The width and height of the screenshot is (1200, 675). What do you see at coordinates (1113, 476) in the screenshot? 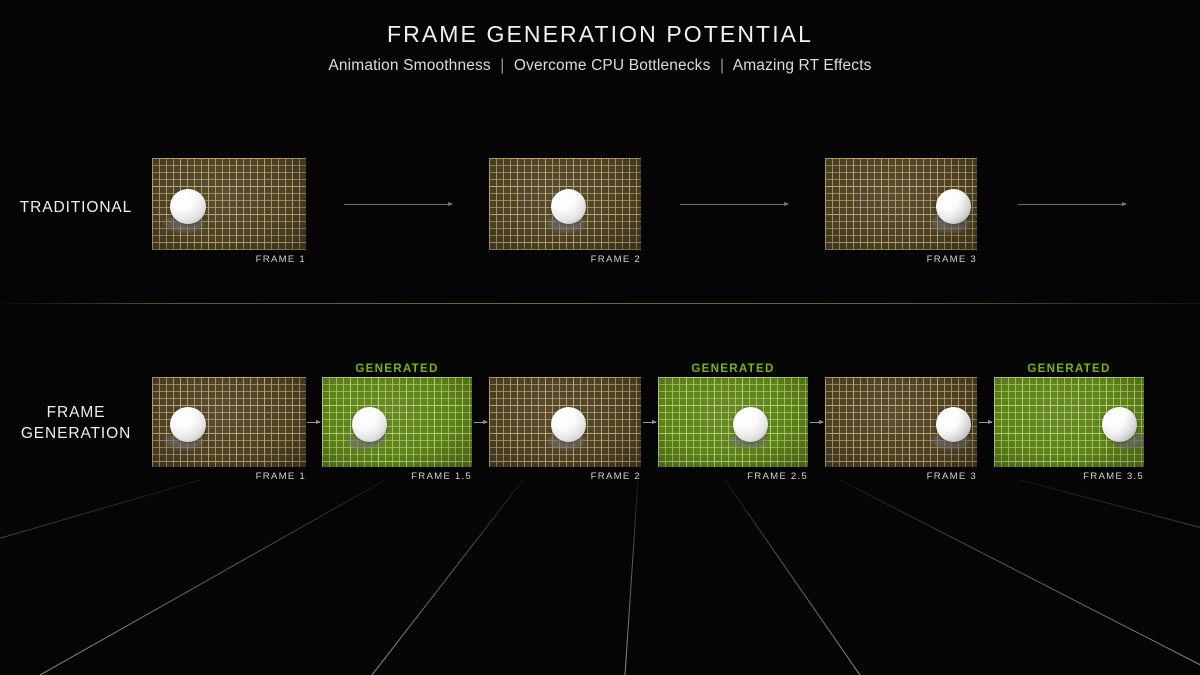
I see `frame-caption: FRAME 3.5` at bounding box center [1113, 476].